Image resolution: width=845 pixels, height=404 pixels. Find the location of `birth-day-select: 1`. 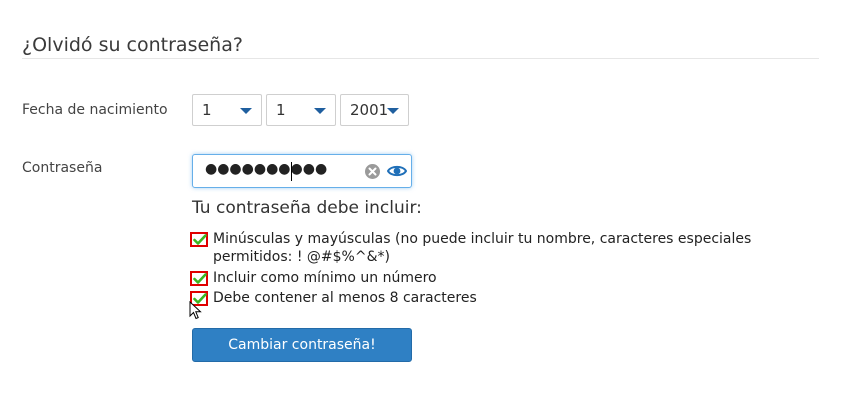

birth-day-select: 1 is located at coordinates (227, 110).